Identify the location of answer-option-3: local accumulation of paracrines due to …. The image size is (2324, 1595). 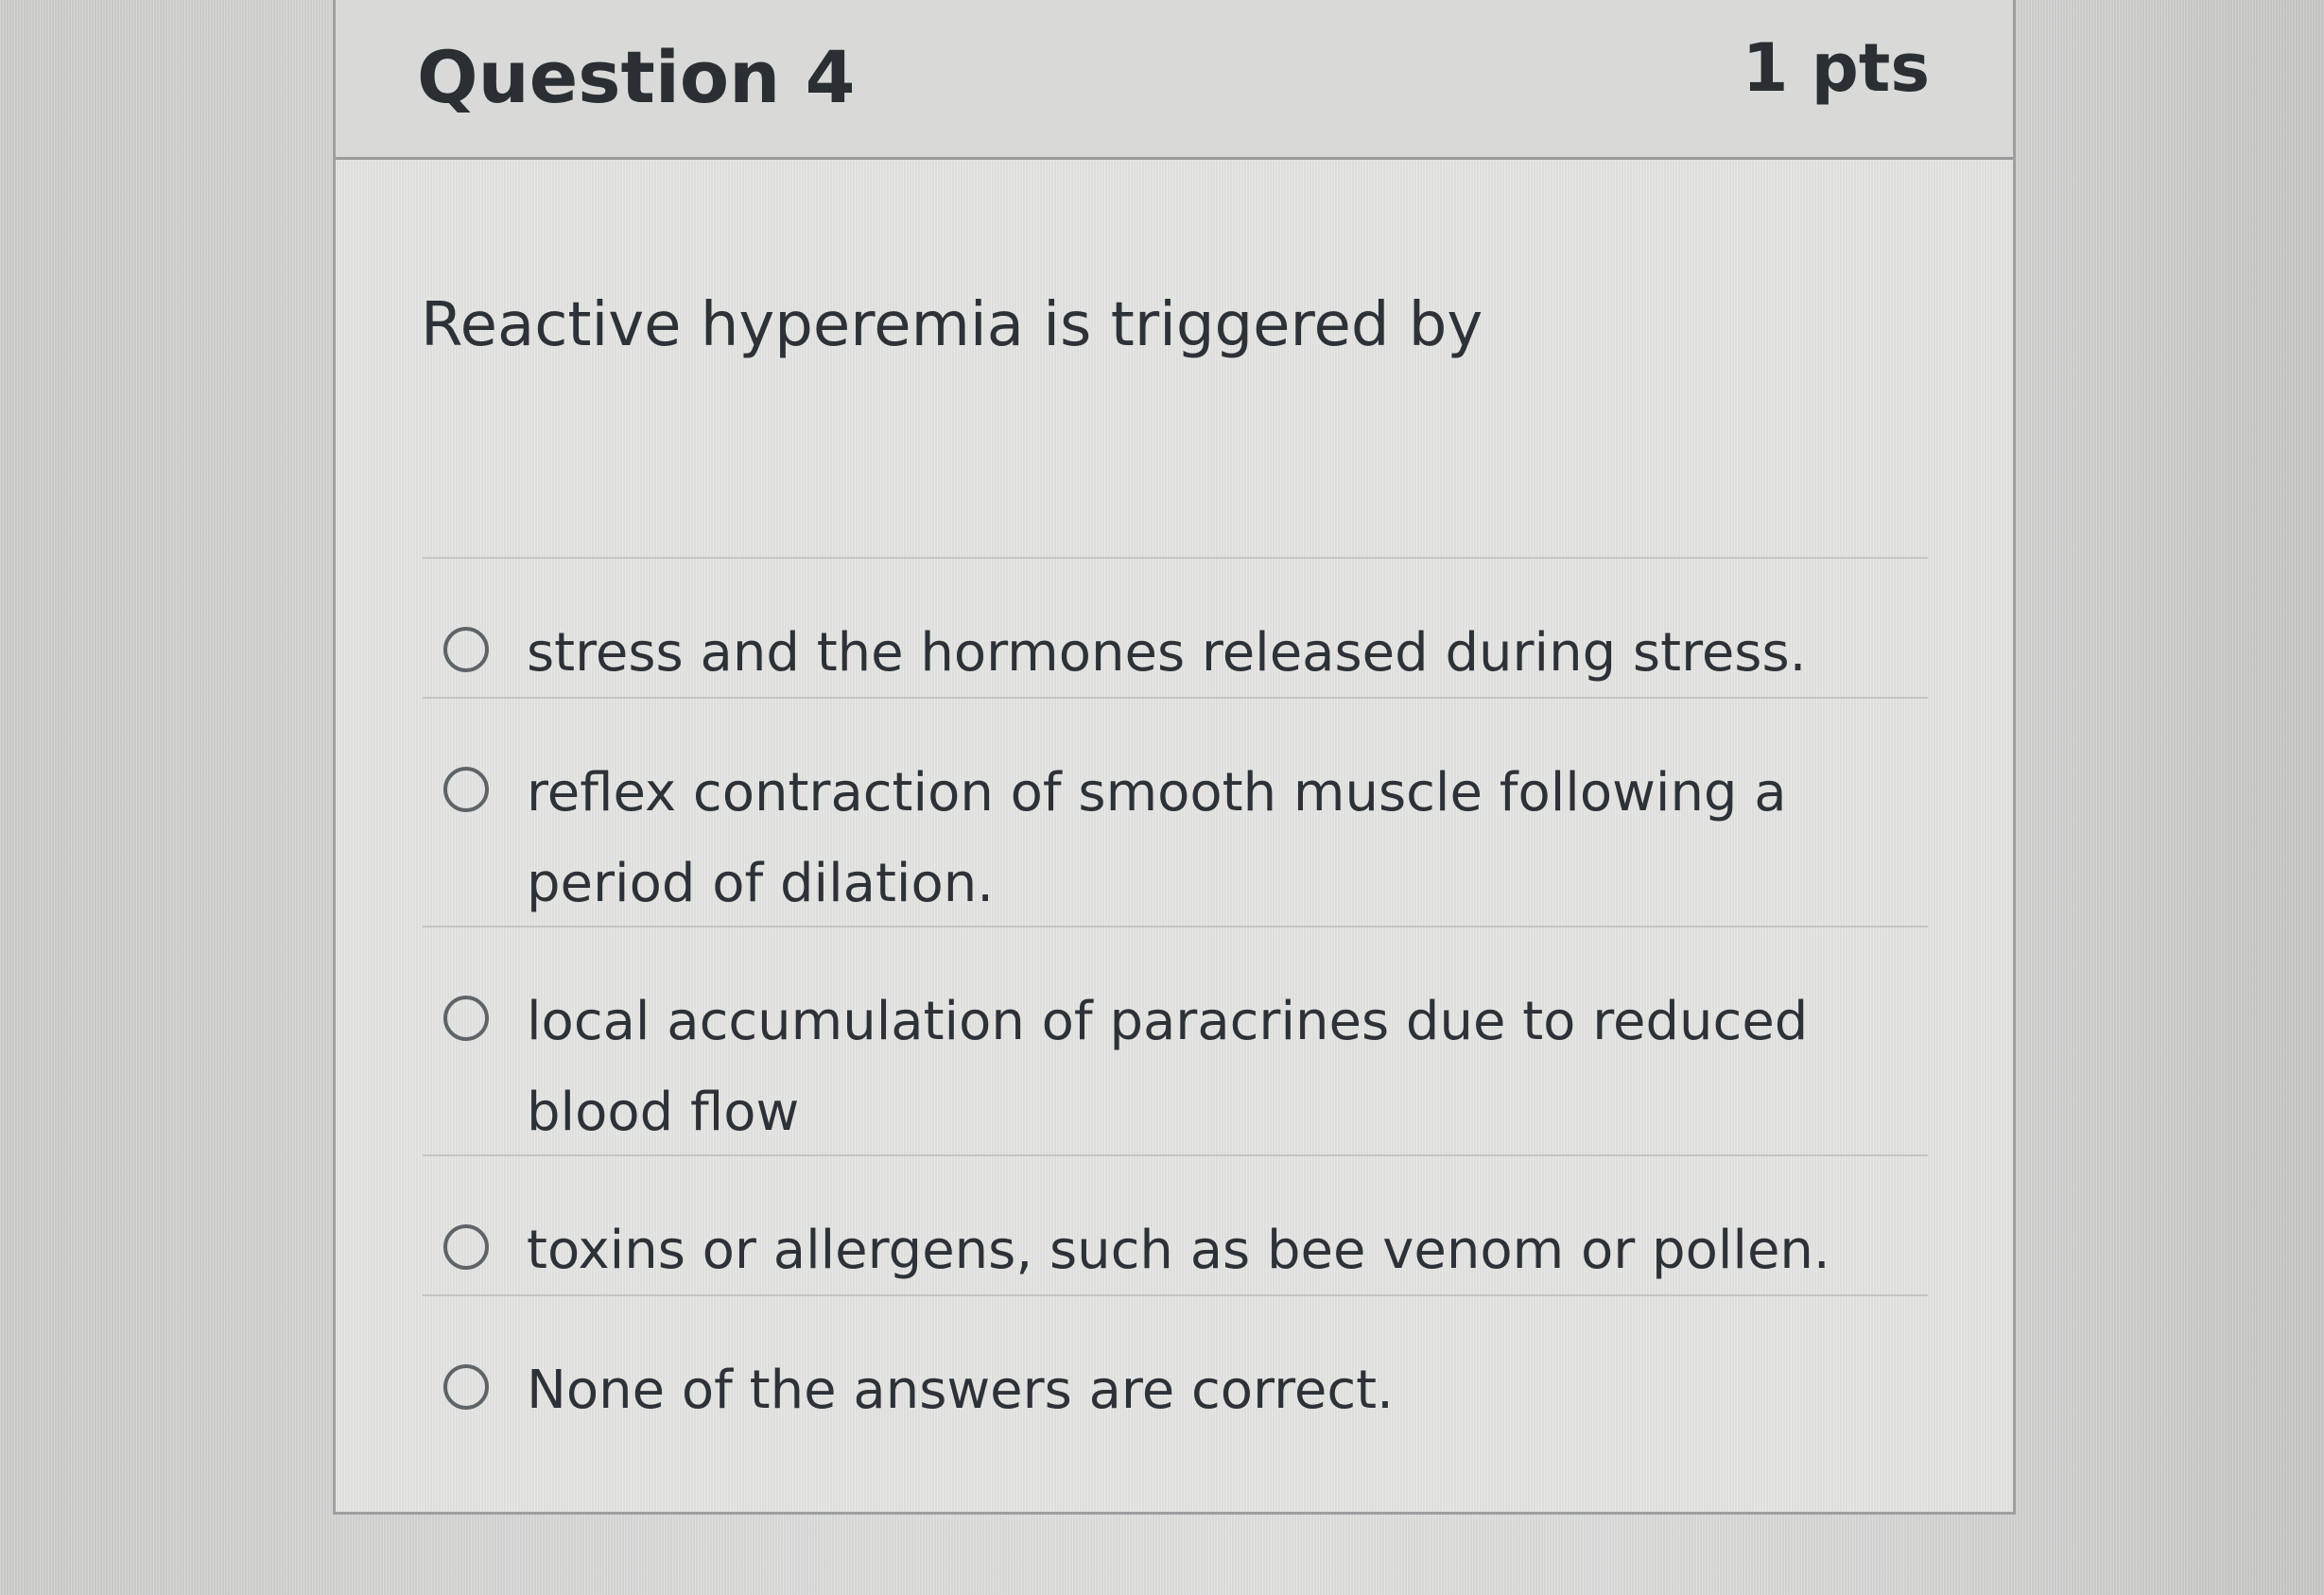
(1175, 1042).